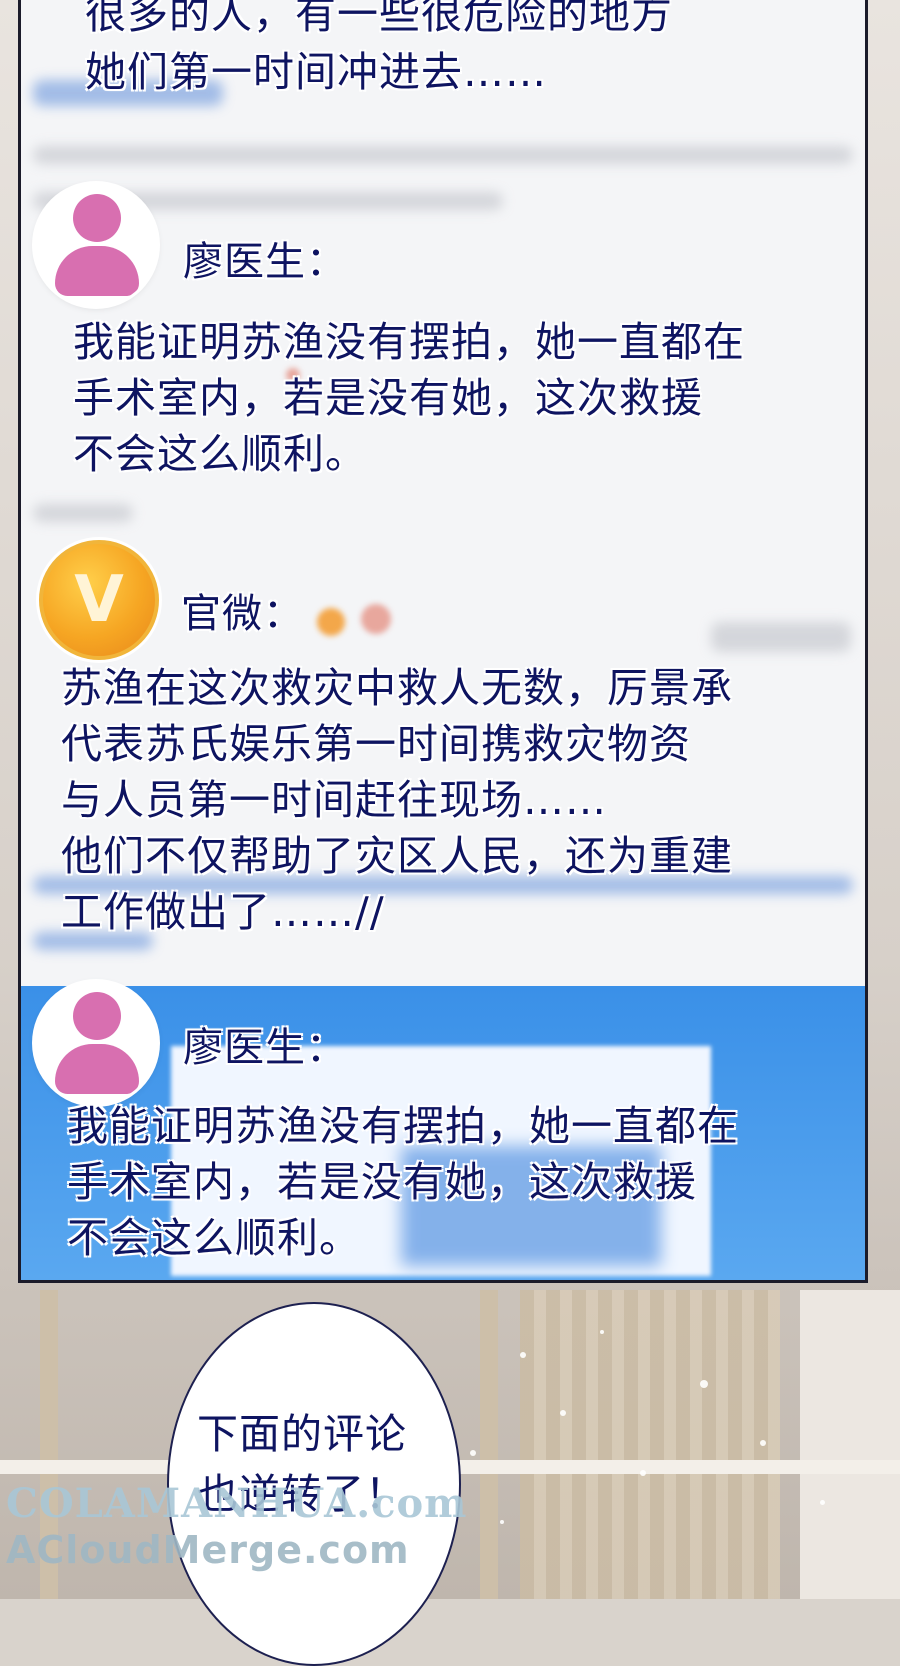  I want to click on blurred-follow-button, so click(781, 637).